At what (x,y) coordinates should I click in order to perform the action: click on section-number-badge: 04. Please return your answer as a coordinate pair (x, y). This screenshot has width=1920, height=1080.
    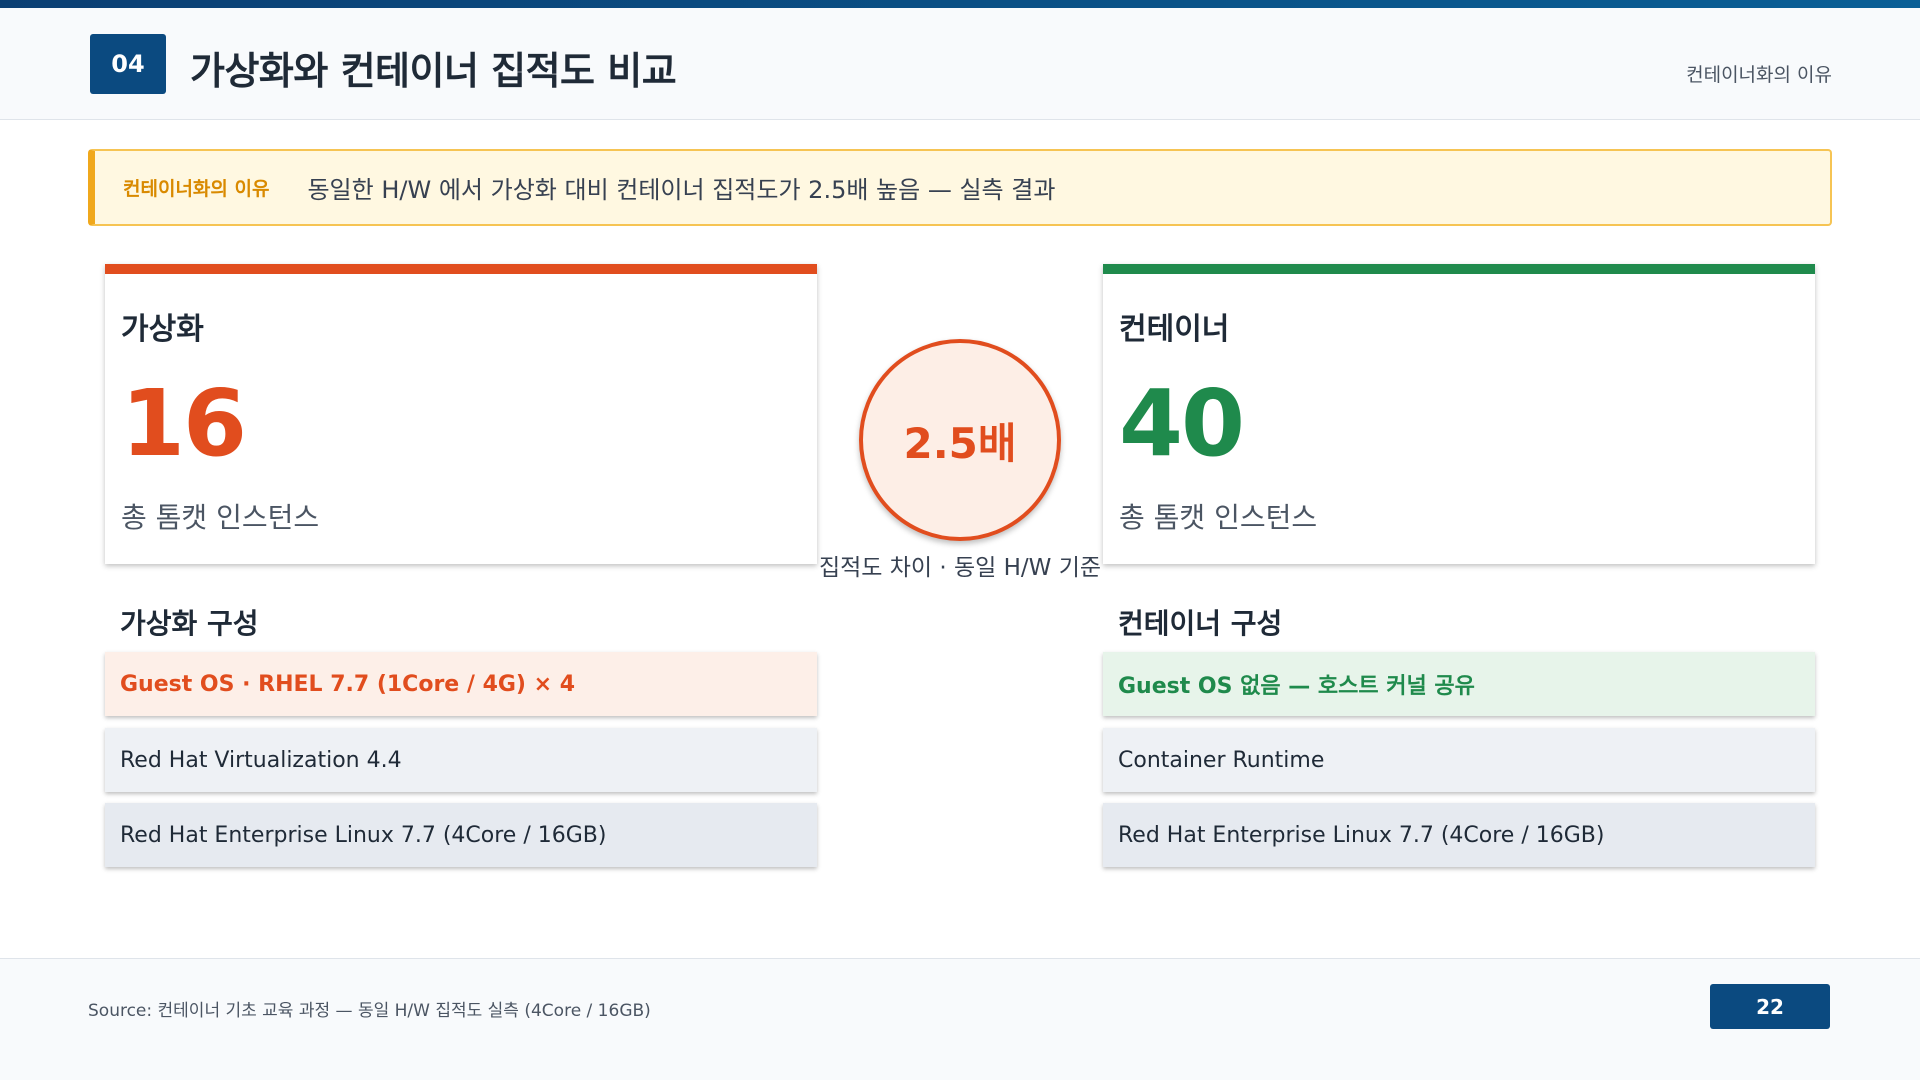
    Looking at the image, I should click on (128, 64).